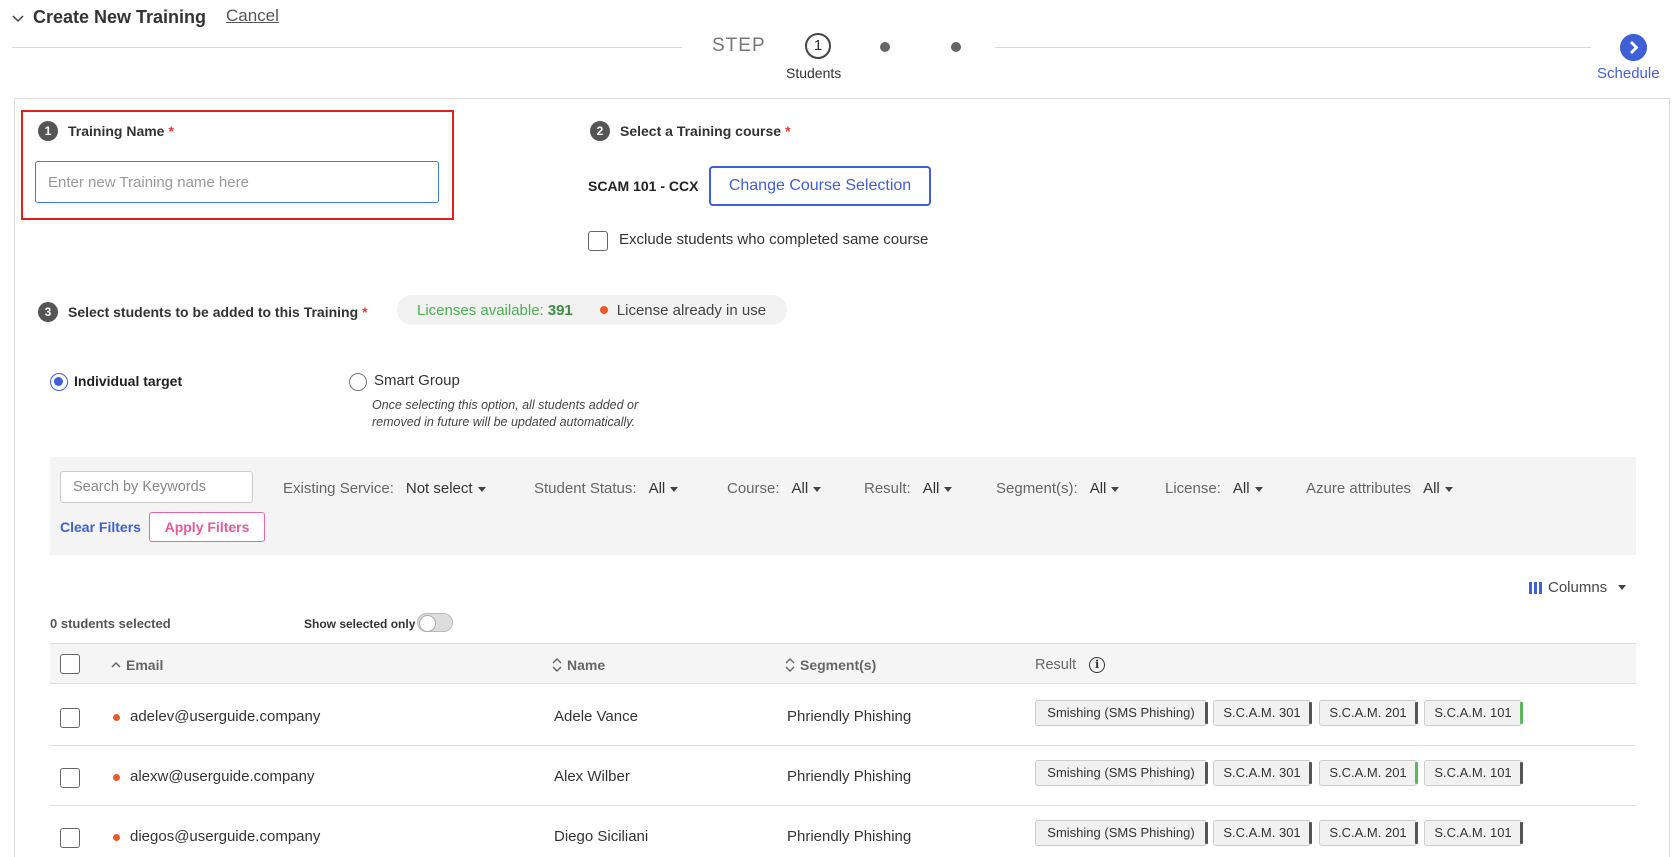 The width and height of the screenshot is (1676, 857). What do you see at coordinates (701, 131) in the screenshot?
I see `section-title-text: Select a Training course` at bounding box center [701, 131].